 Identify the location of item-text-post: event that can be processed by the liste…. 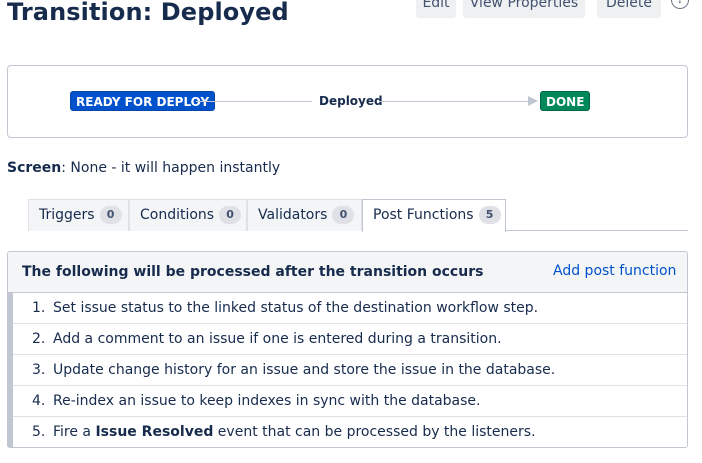
(374, 432).